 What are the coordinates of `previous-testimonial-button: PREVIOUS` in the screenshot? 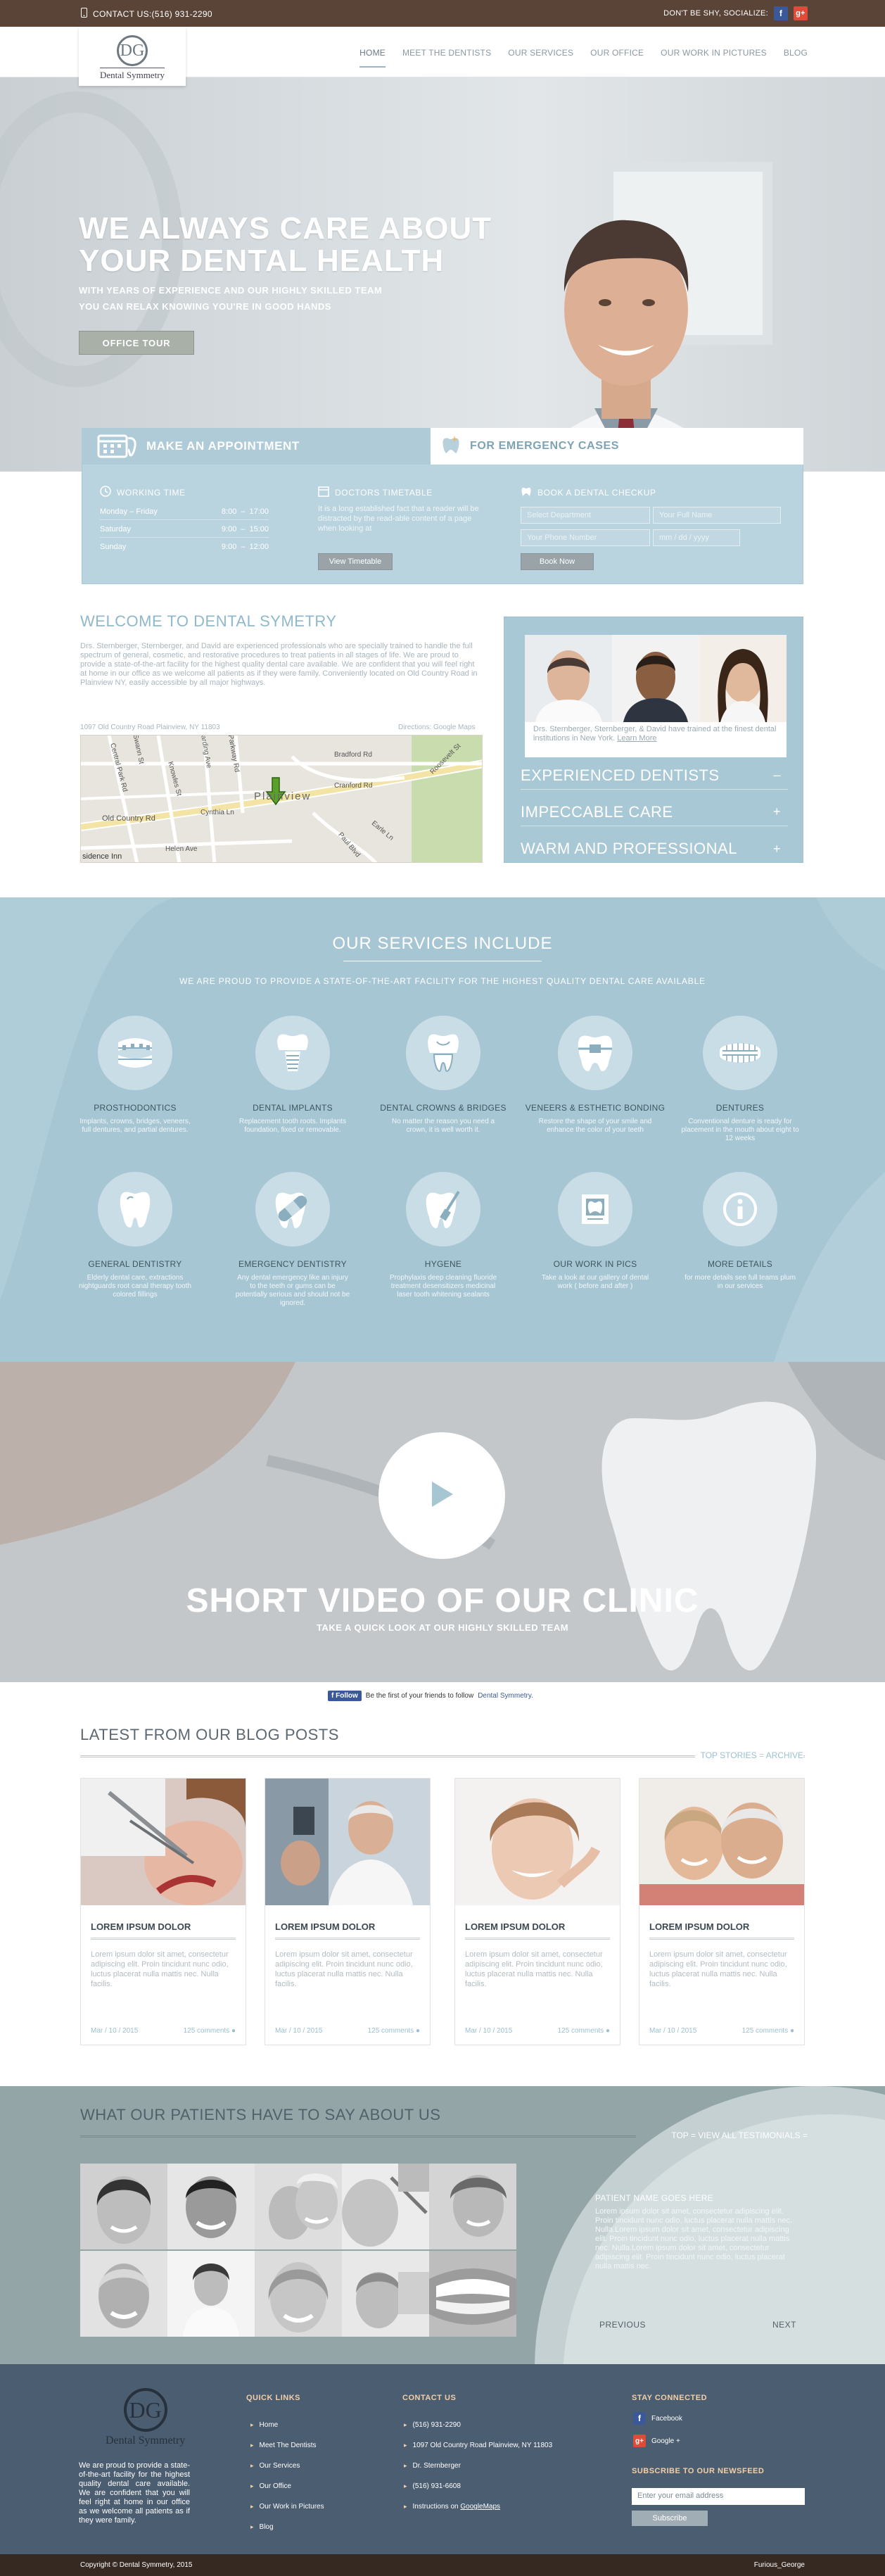 It's located at (622, 2325).